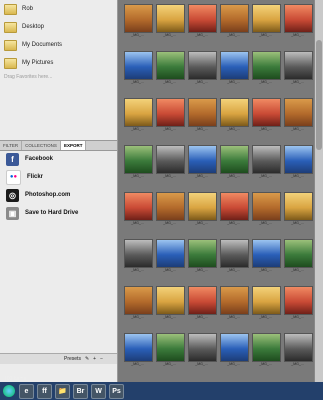  Describe the element at coordinates (11, 145) in the screenshot. I see `tab-filter: FILTER` at that location.